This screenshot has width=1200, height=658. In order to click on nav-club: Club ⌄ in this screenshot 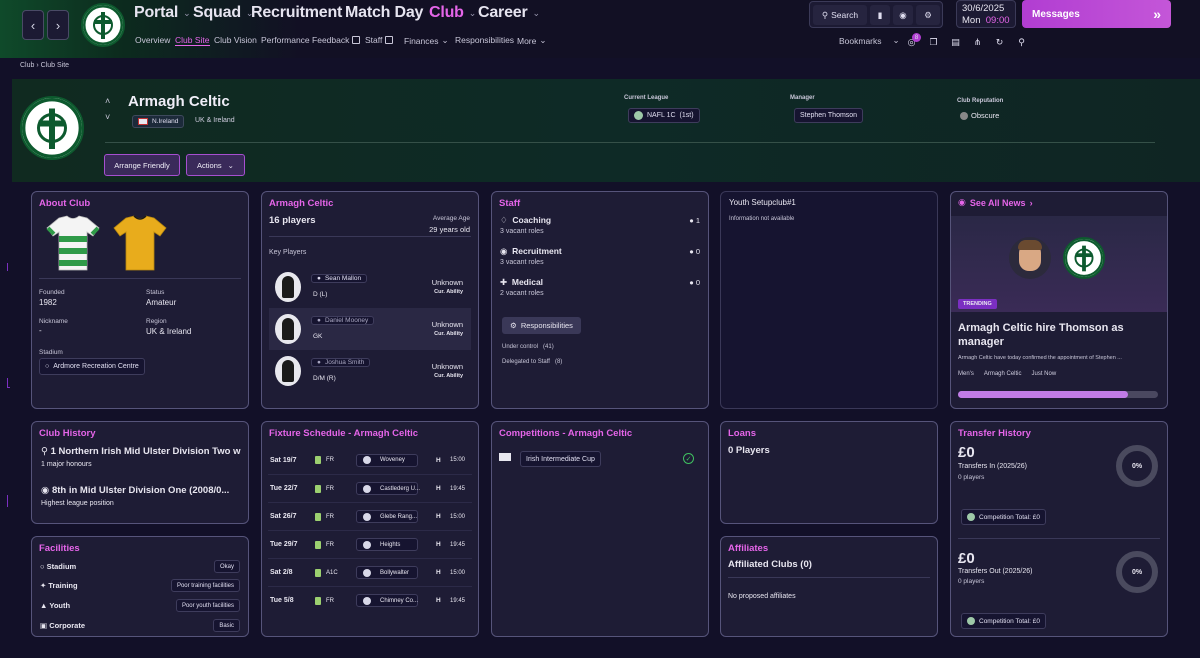, I will do `click(452, 13)`.